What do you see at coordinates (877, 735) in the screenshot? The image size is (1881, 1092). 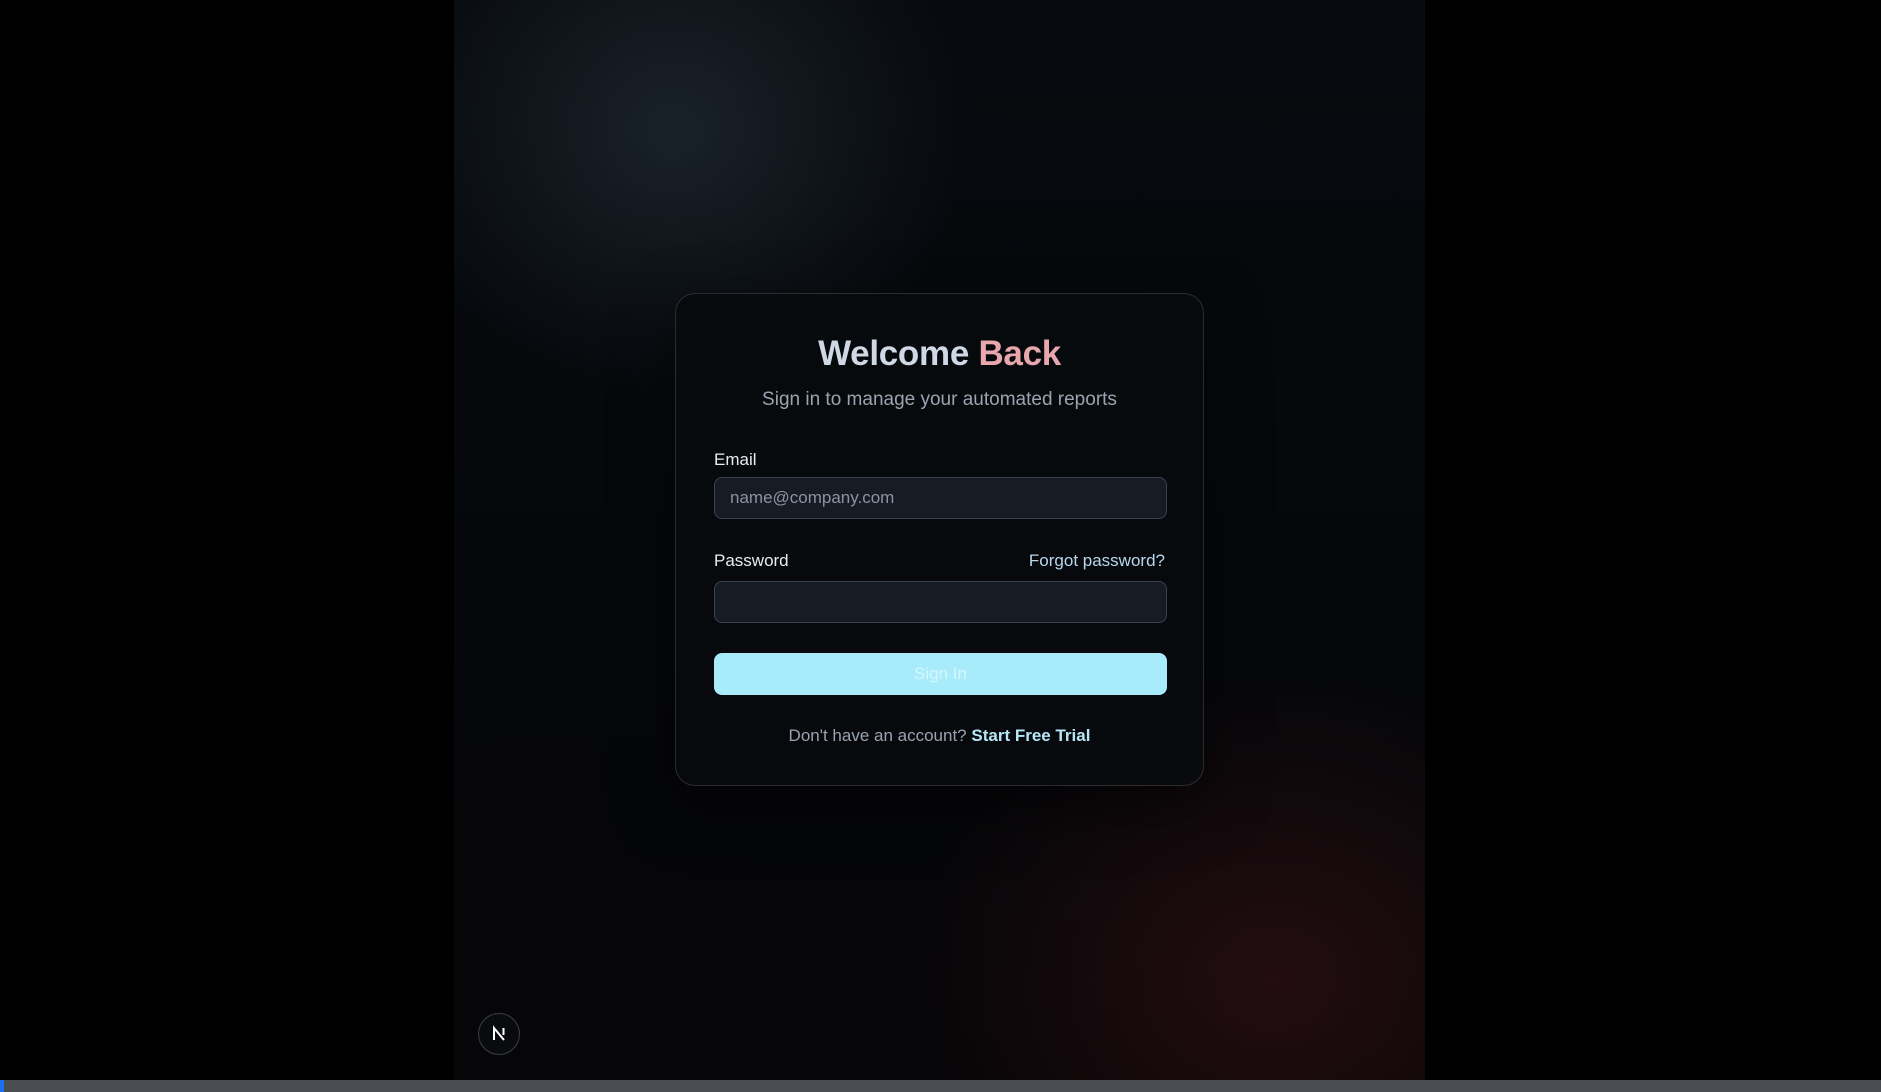 I see `signup-prompt-text: Don't have an account?` at bounding box center [877, 735].